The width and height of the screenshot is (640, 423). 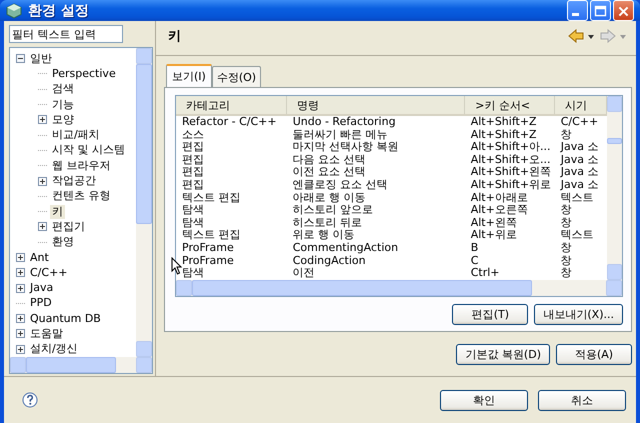 What do you see at coordinates (494, 223) in the screenshot?
I see `table-cell-text: Alt+왼쪽` at bounding box center [494, 223].